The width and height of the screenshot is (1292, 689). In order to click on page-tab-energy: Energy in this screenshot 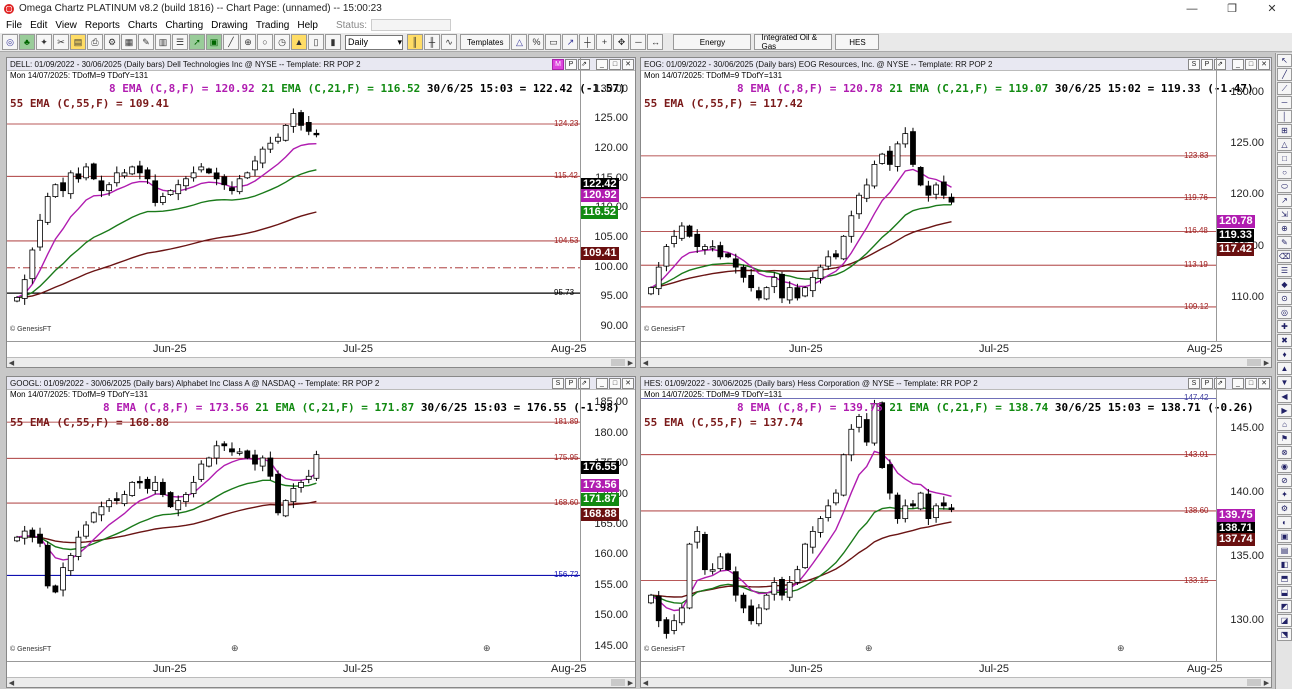, I will do `click(712, 42)`.